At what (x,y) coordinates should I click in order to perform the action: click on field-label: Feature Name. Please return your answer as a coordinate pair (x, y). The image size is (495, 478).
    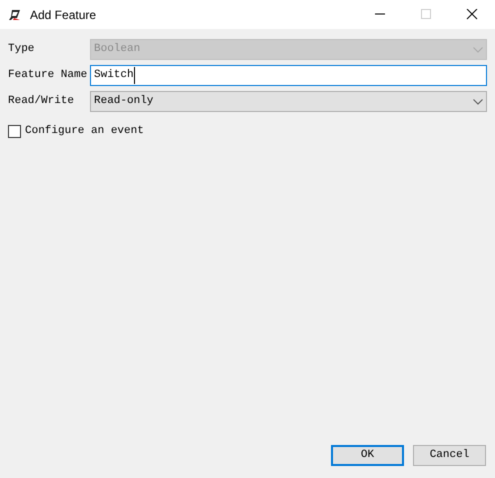
    Looking at the image, I should click on (48, 76).